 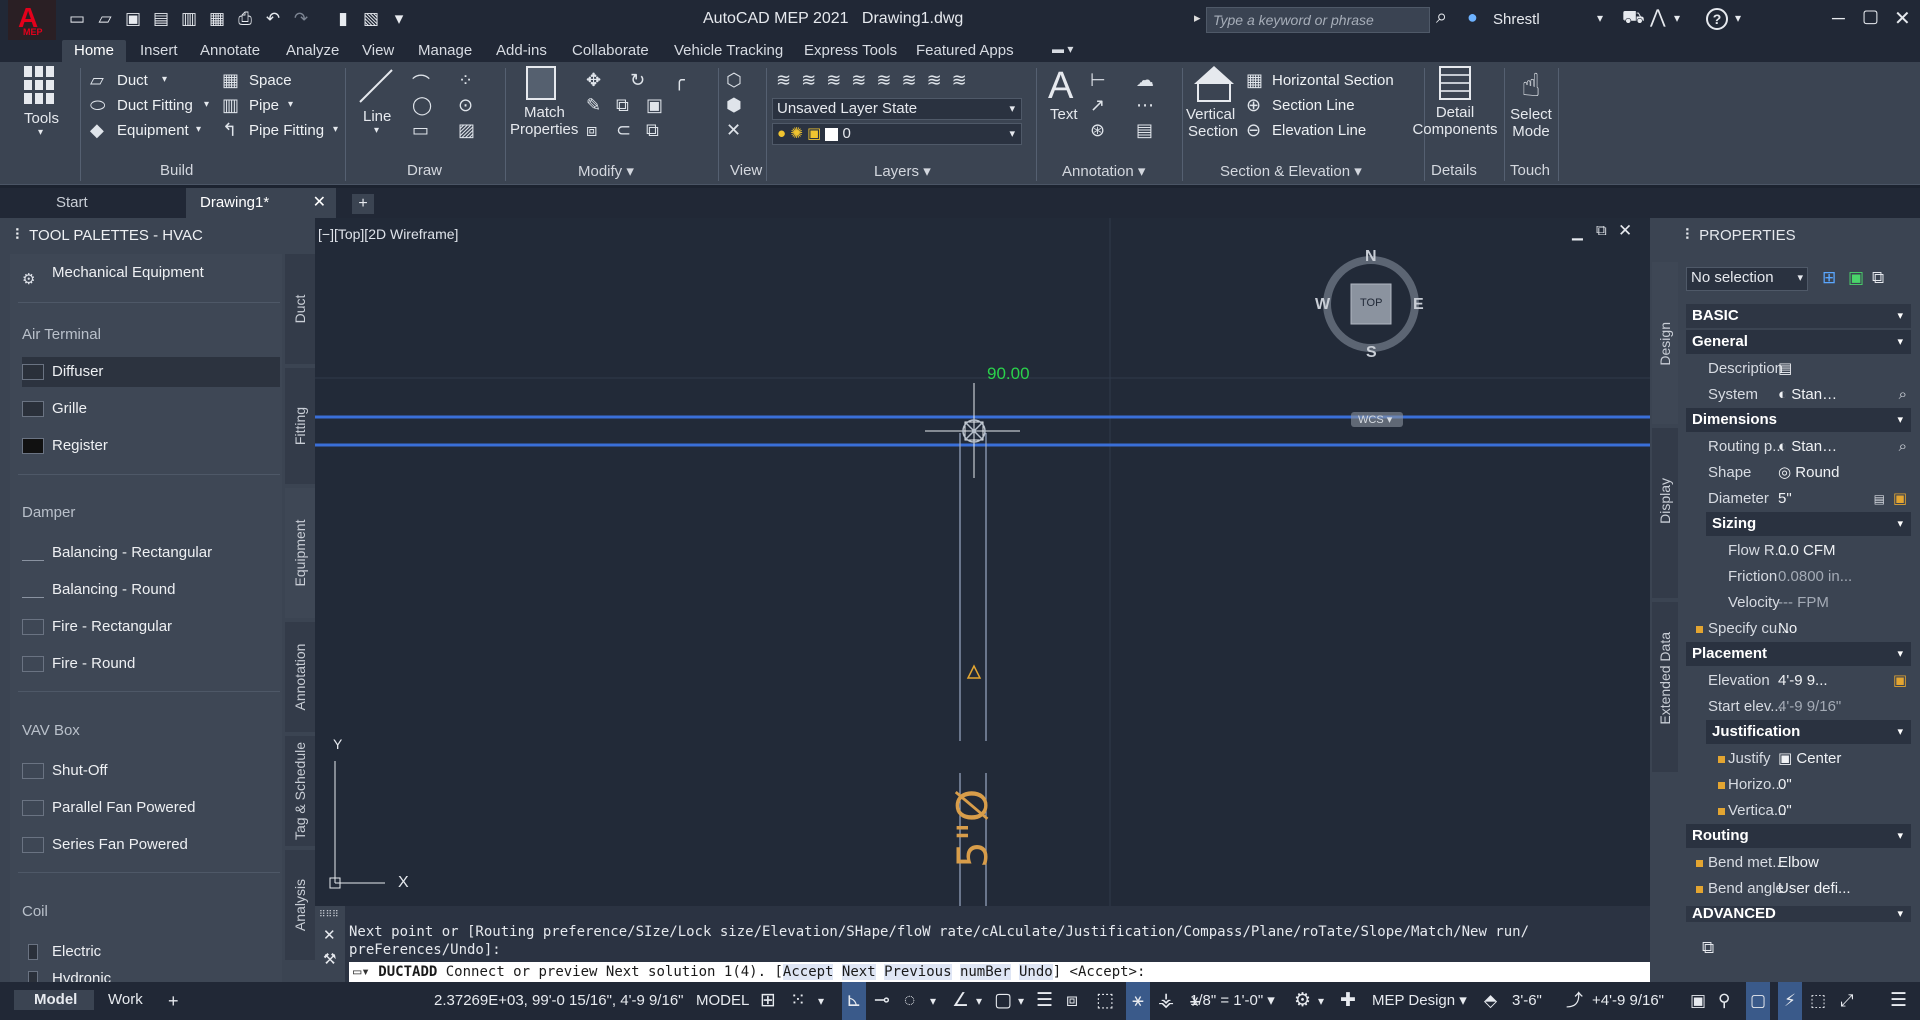 I want to click on palette-shut-off: Shut-Off, so click(x=151, y=771).